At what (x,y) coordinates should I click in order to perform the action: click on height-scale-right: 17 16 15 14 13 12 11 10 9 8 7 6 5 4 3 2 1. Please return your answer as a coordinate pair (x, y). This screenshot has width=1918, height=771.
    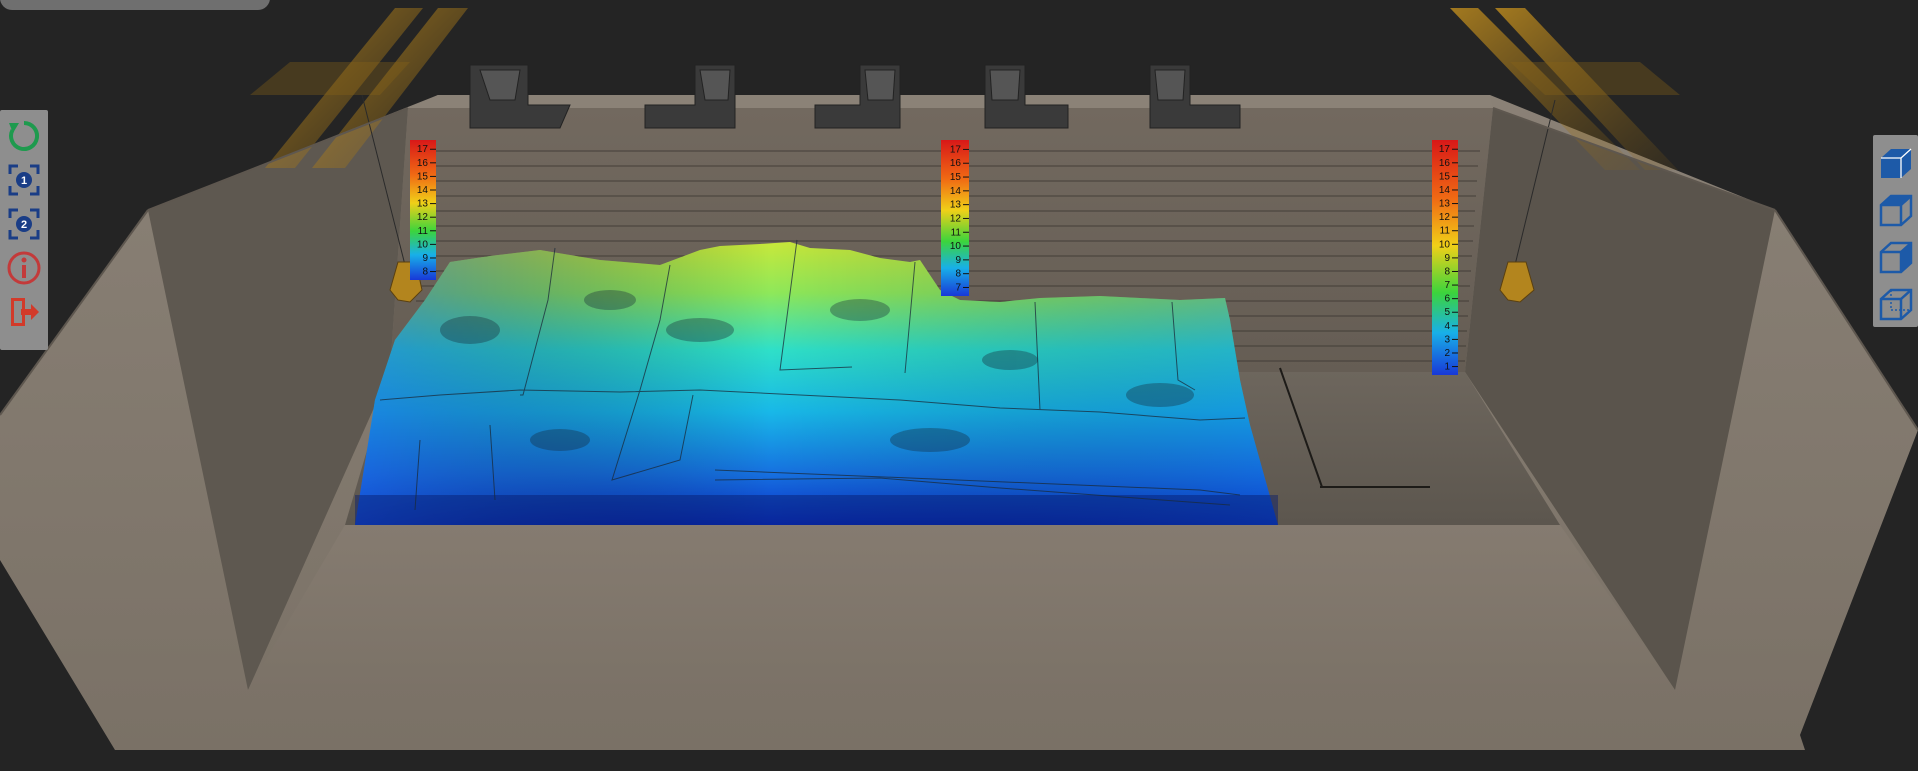
    Looking at the image, I should click on (1445, 257).